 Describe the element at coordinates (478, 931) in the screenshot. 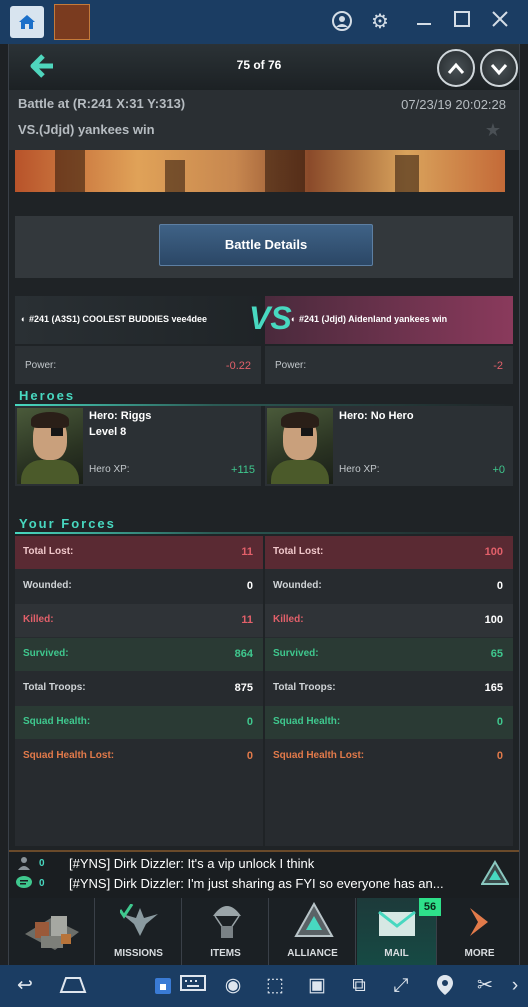

I see `more-button: MORE` at that location.